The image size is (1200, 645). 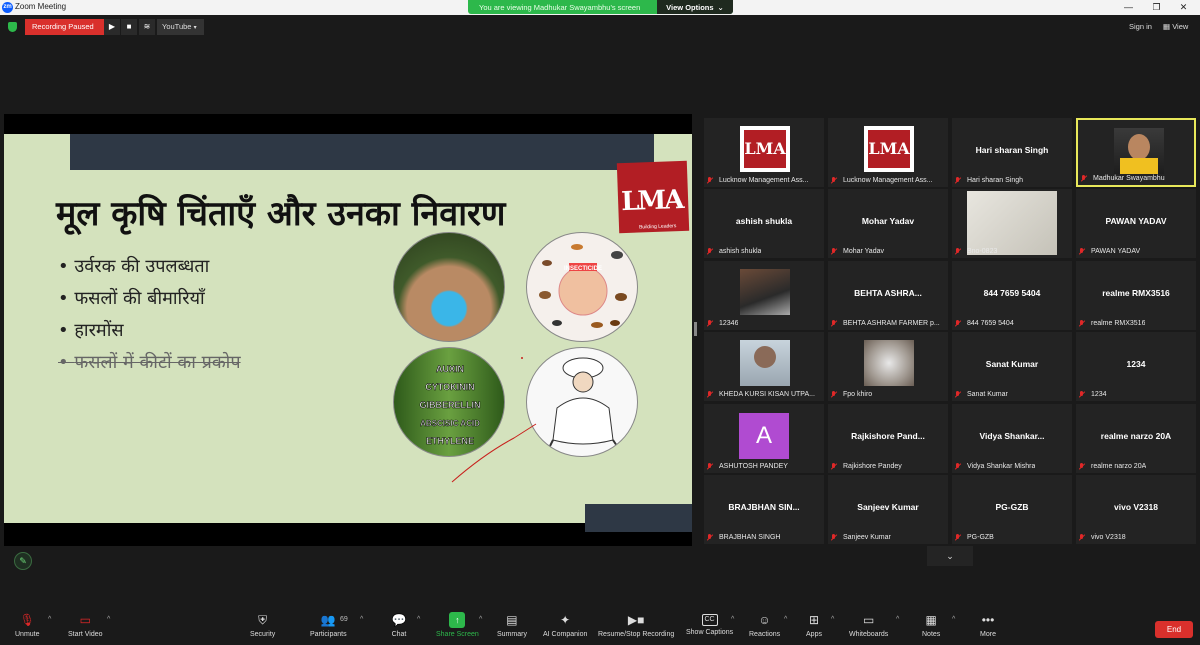 I want to click on participant-name-label: 12346, so click(x=722, y=323).